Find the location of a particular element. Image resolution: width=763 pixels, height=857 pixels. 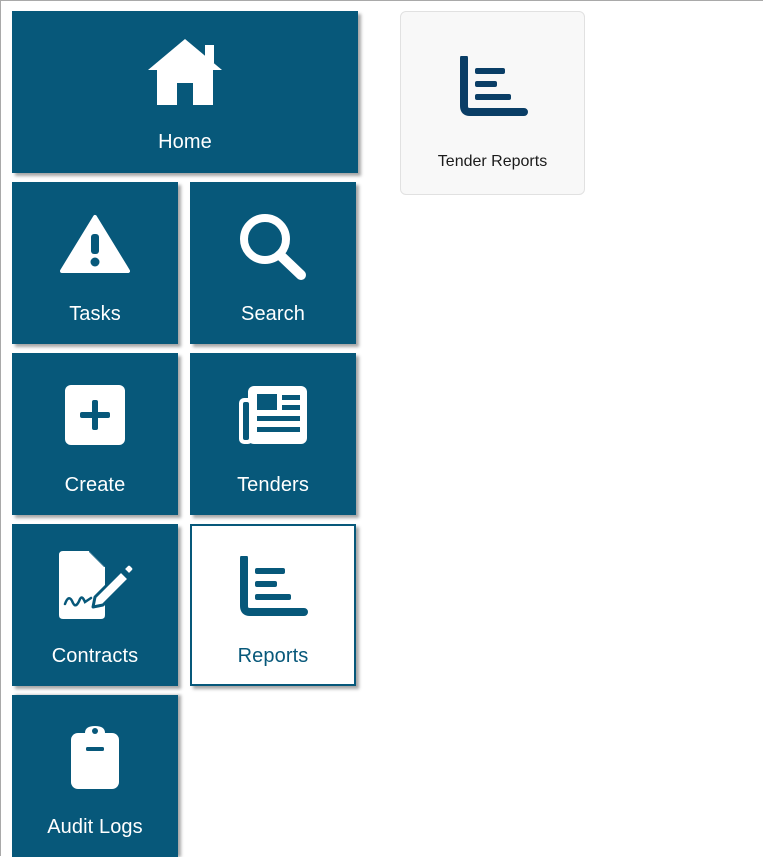

search-icon is located at coordinates (273, 247).